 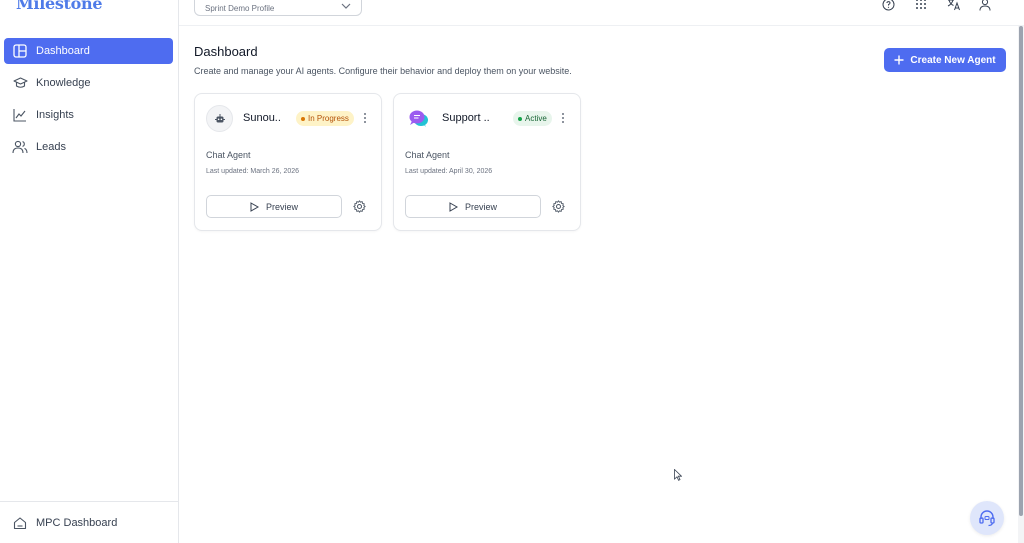 I want to click on headset-icon, so click(x=987, y=518).